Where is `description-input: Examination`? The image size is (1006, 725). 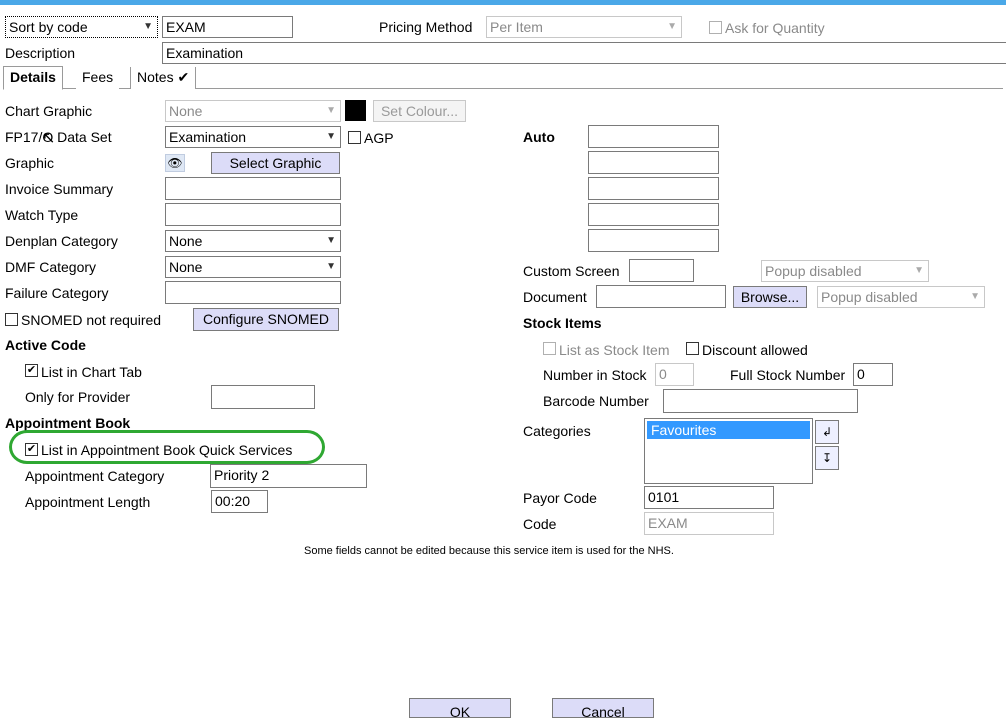 description-input: Examination is located at coordinates (584, 53).